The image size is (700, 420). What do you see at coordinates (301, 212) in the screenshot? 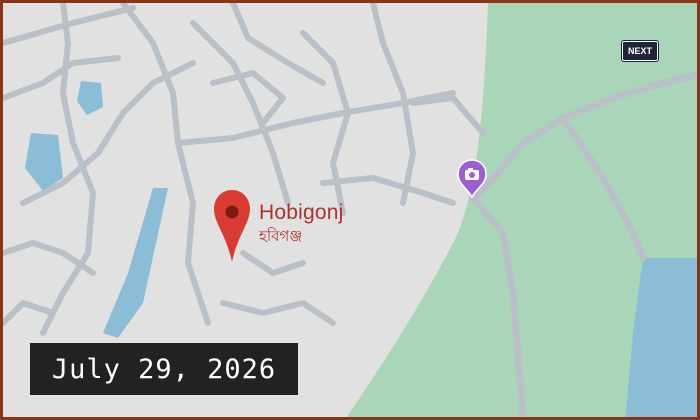
I see `place-name: Hobigonj` at bounding box center [301, 212].